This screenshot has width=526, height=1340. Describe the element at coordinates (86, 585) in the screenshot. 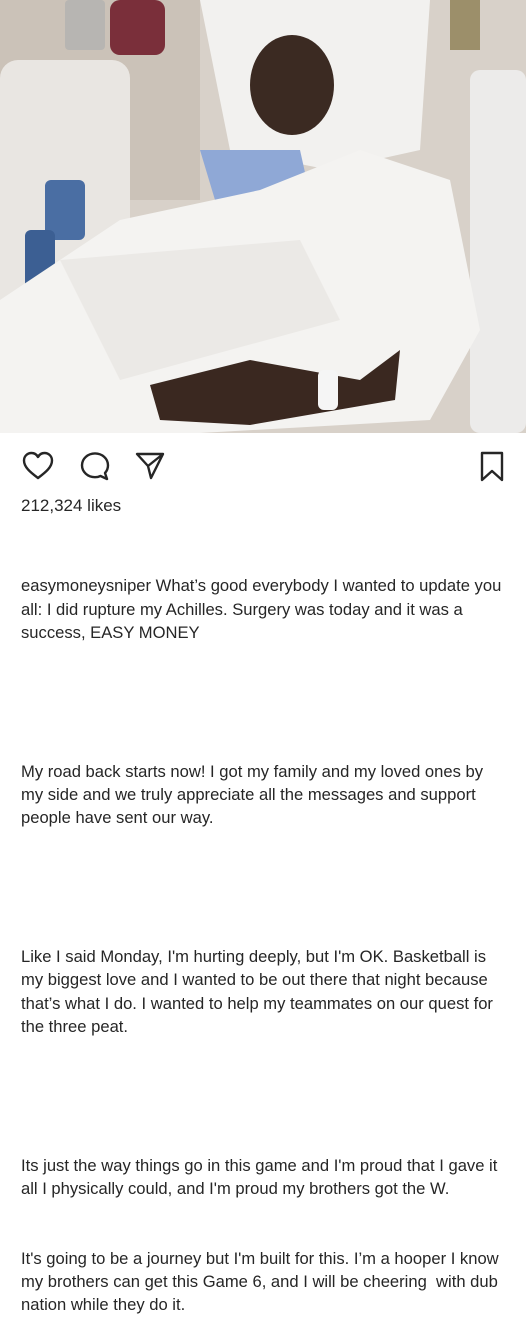

I see `username-link: easymoneysniper` at that location.